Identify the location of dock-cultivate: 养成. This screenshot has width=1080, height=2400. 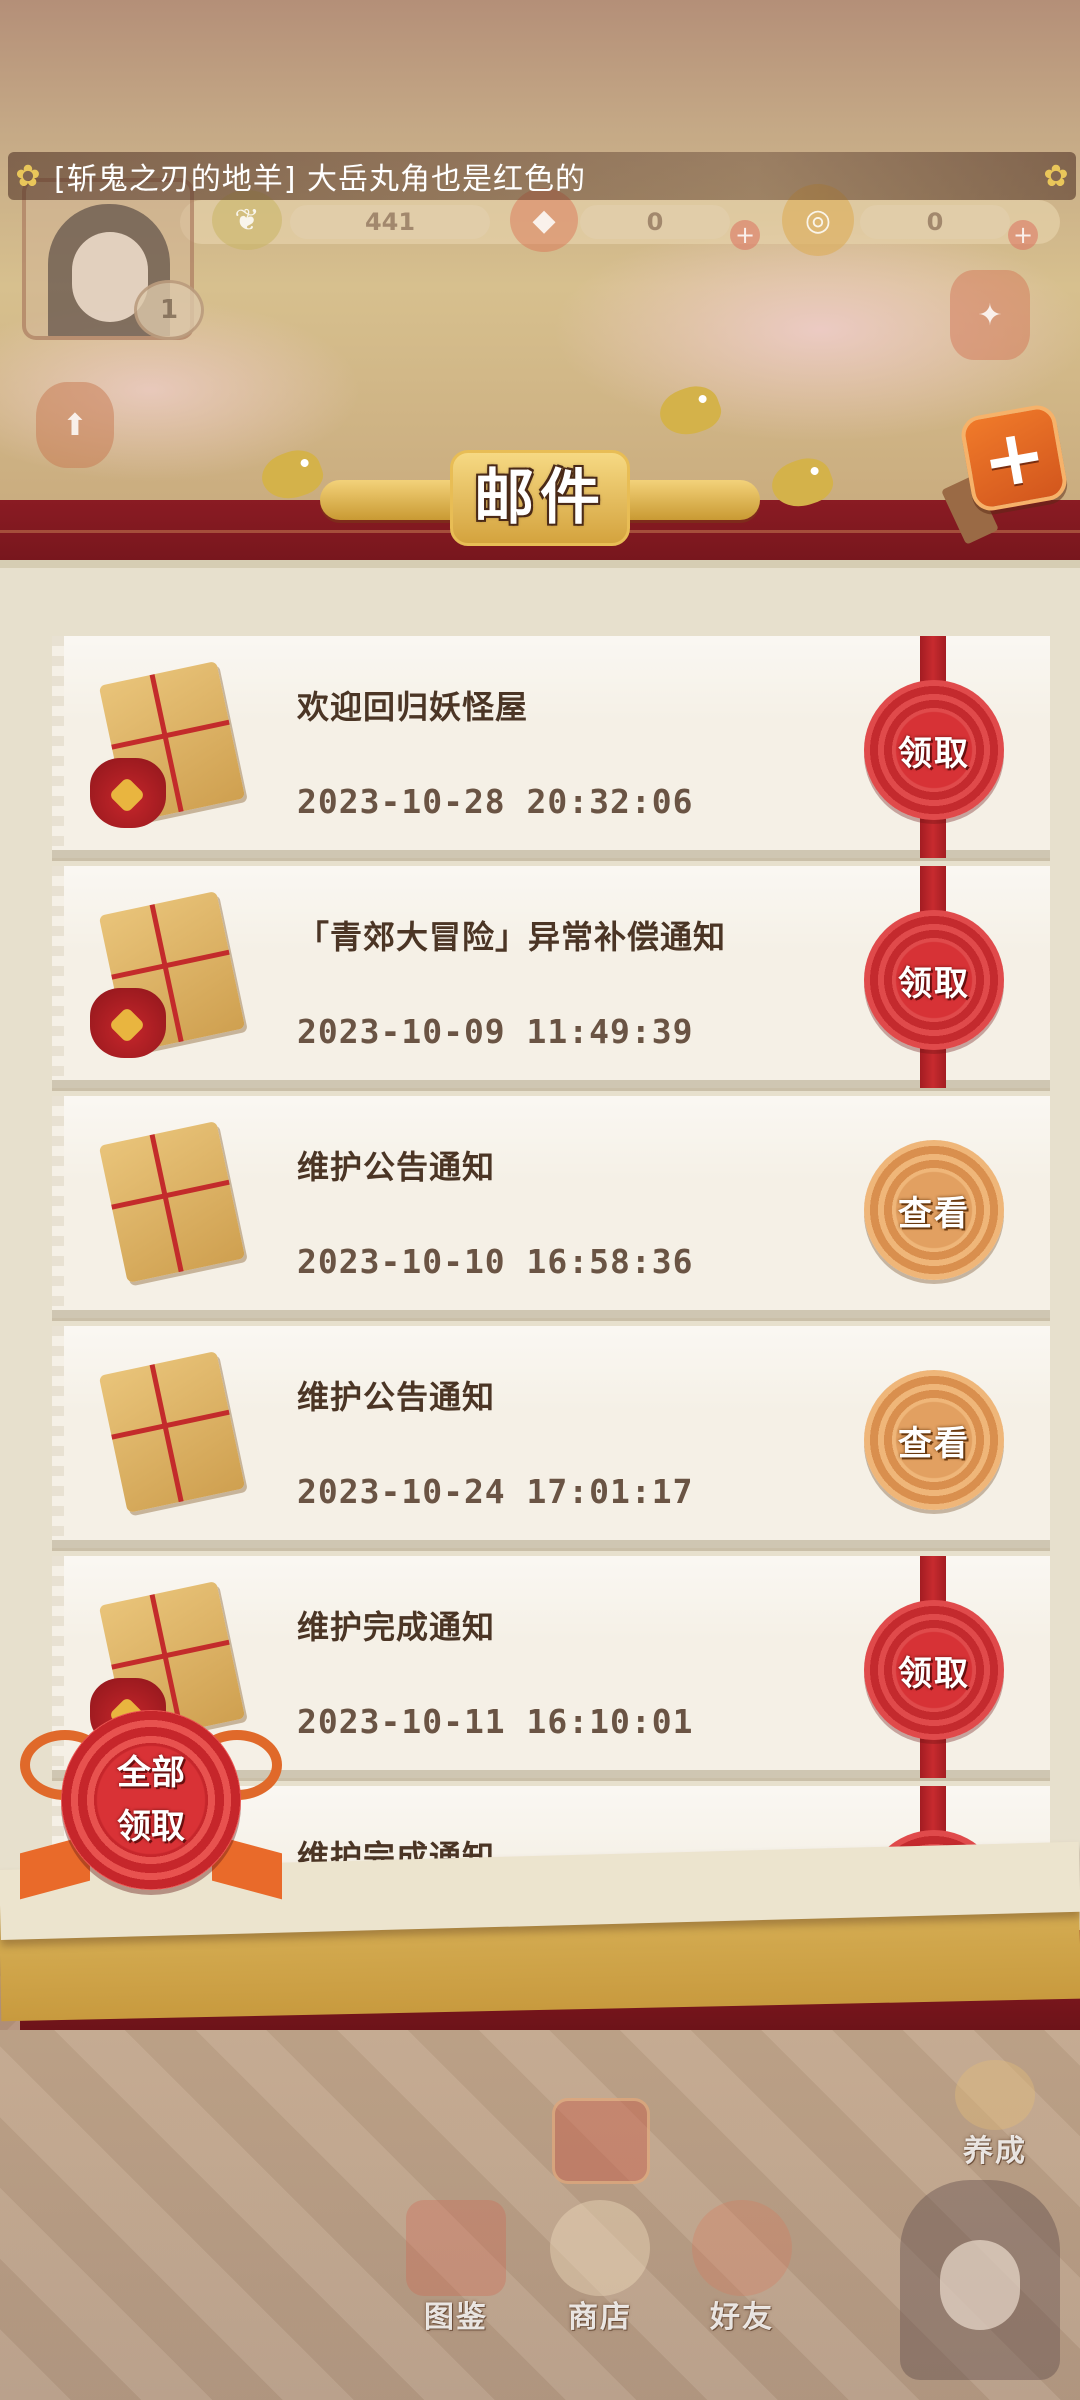
(995, 2115).